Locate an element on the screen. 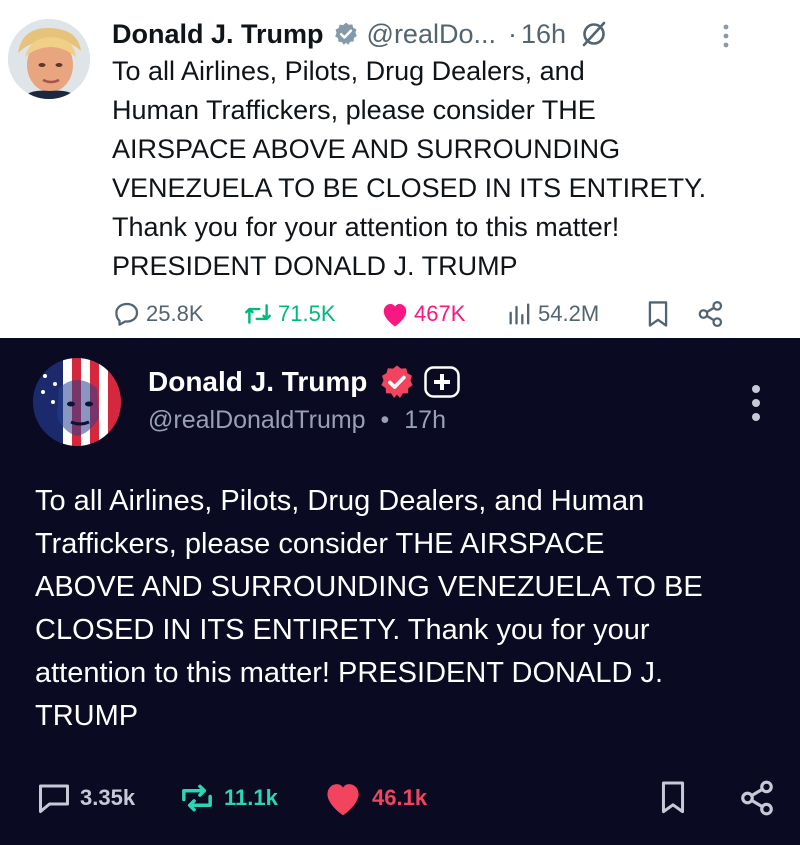 This screenshot has height=845, width=800. post-header: Donald J. Trump is located at coordinates (304, 382).